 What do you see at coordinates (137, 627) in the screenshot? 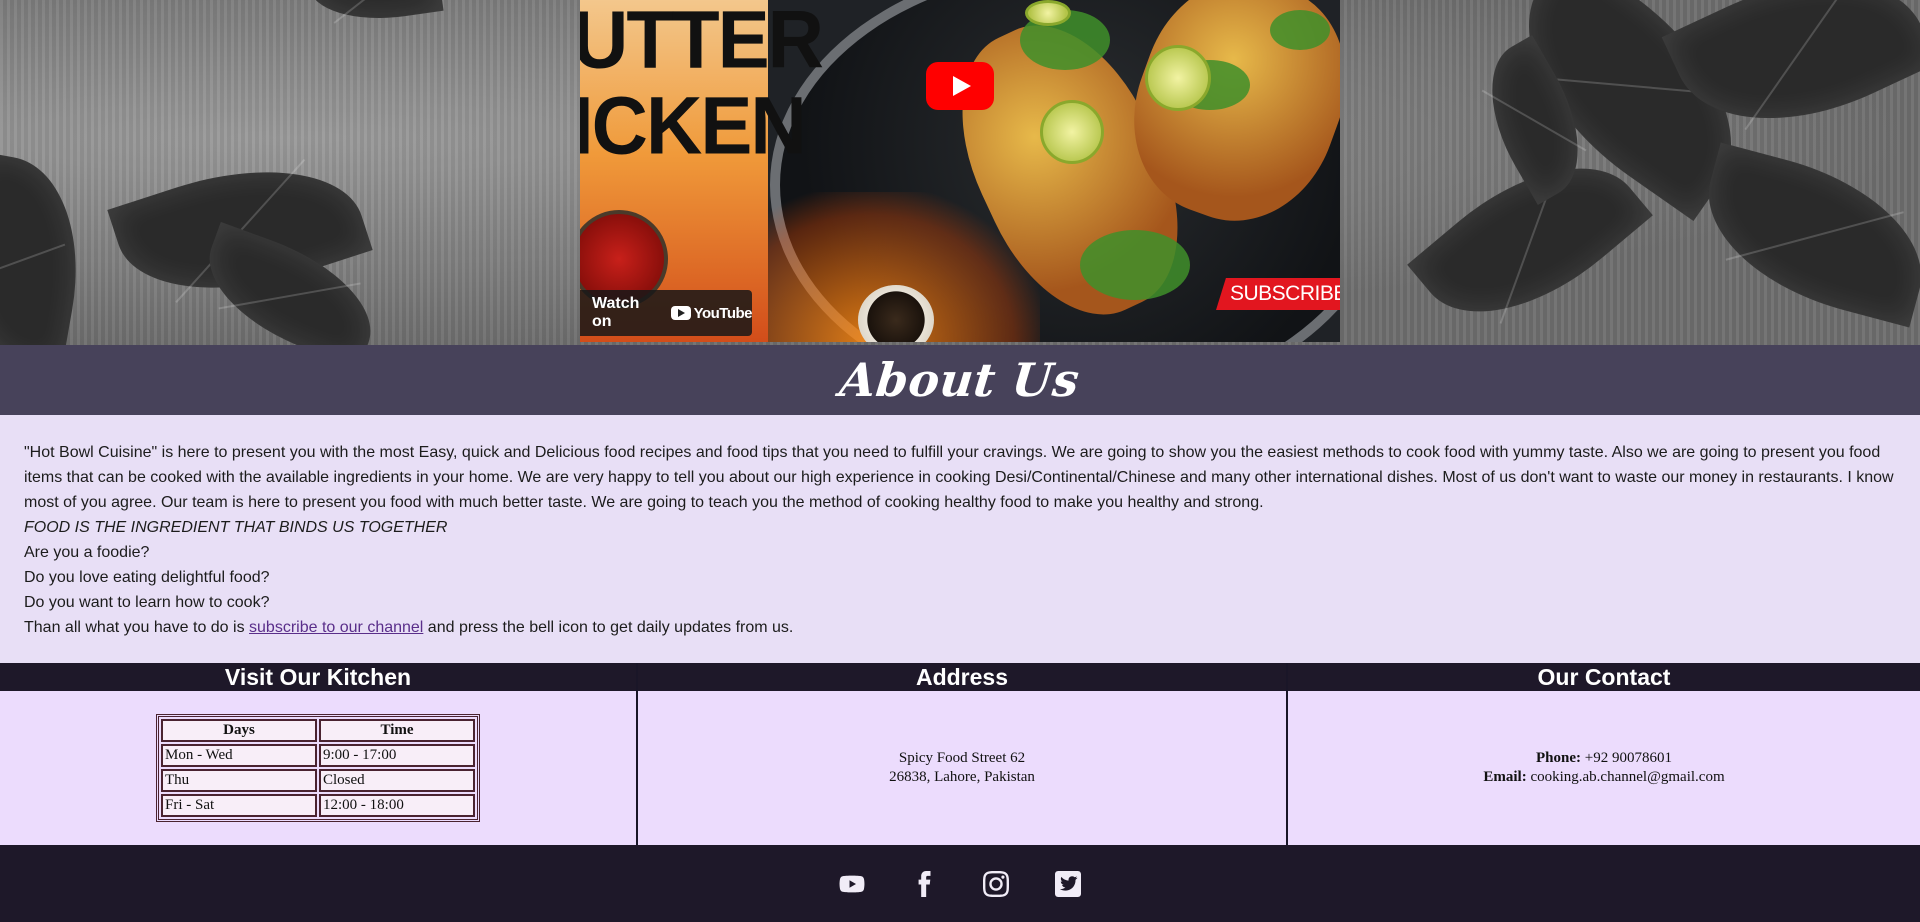
I see `cta-text-before: Than all what you have to do is` at bounding box center [137, 627].